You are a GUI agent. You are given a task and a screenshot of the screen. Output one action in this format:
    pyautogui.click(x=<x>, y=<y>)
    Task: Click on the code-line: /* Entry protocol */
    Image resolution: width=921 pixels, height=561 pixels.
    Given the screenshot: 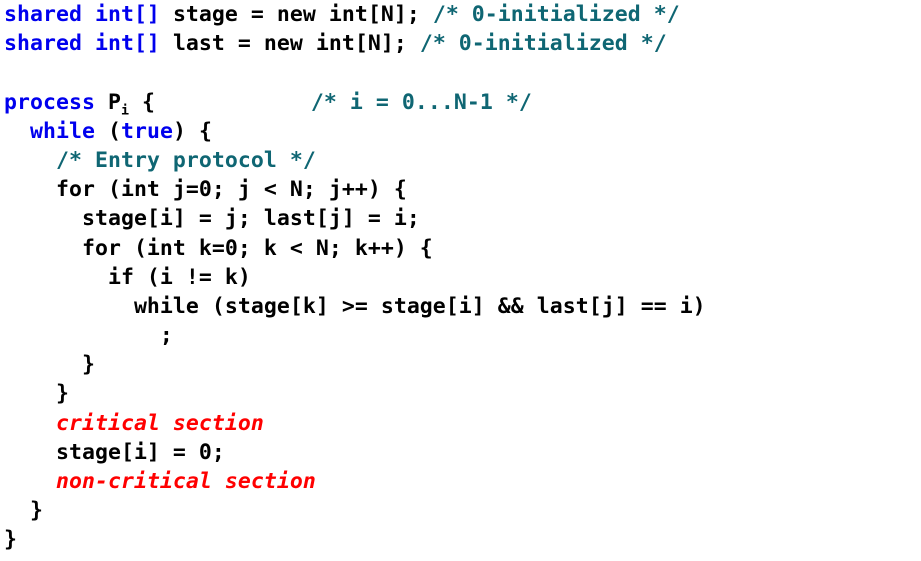 What is the action you would take?
    pyautogui.click(x=460, y=160)
    